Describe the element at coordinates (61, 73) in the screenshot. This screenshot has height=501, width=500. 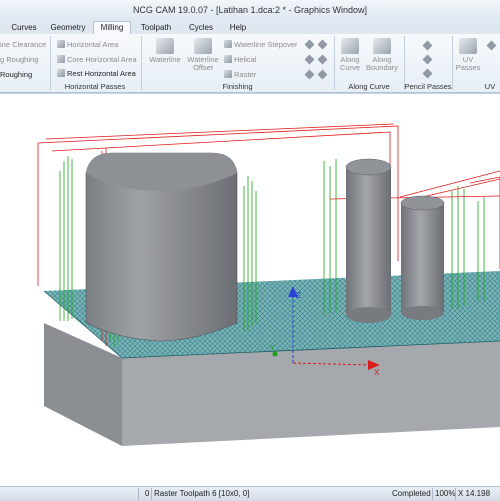
I see `rest-horizontal-area-icon` at that location.